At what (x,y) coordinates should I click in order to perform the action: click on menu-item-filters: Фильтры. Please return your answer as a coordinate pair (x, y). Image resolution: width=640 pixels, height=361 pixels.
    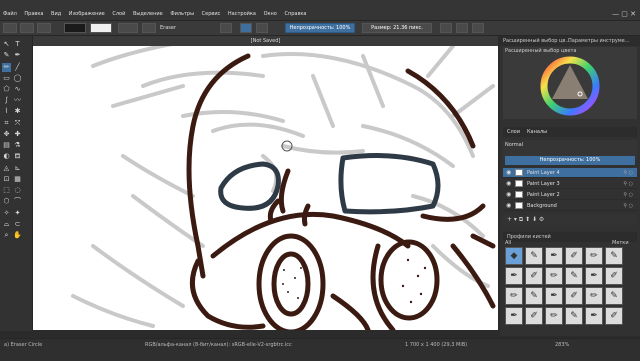
    Looking at the image, I should click on (182, 14).